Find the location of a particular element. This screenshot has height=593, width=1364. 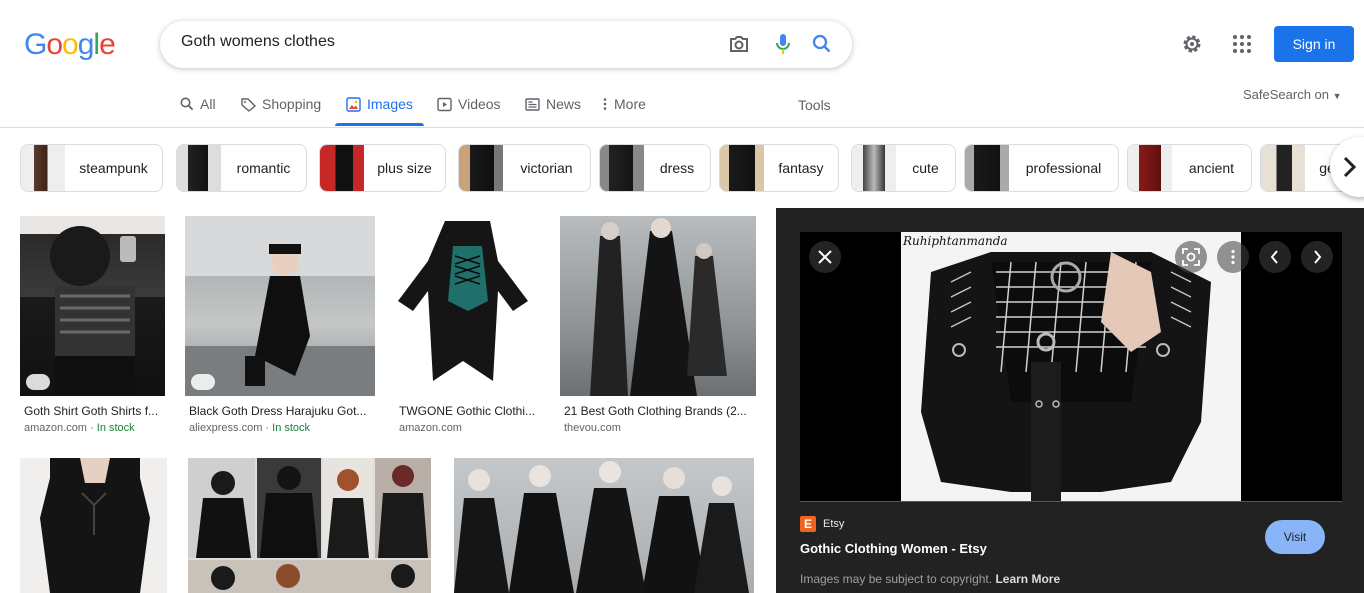

chip-label: cute is located at coordinates (925, 168).